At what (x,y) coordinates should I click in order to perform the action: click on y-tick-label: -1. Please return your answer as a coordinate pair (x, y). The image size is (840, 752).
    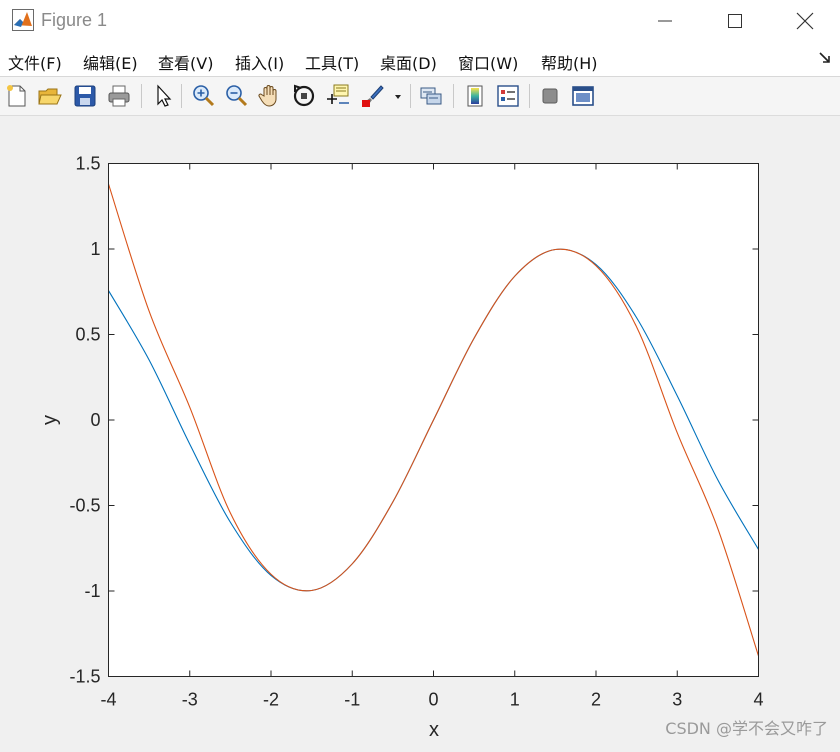
    Looking at the image, I should click on (92, 591).